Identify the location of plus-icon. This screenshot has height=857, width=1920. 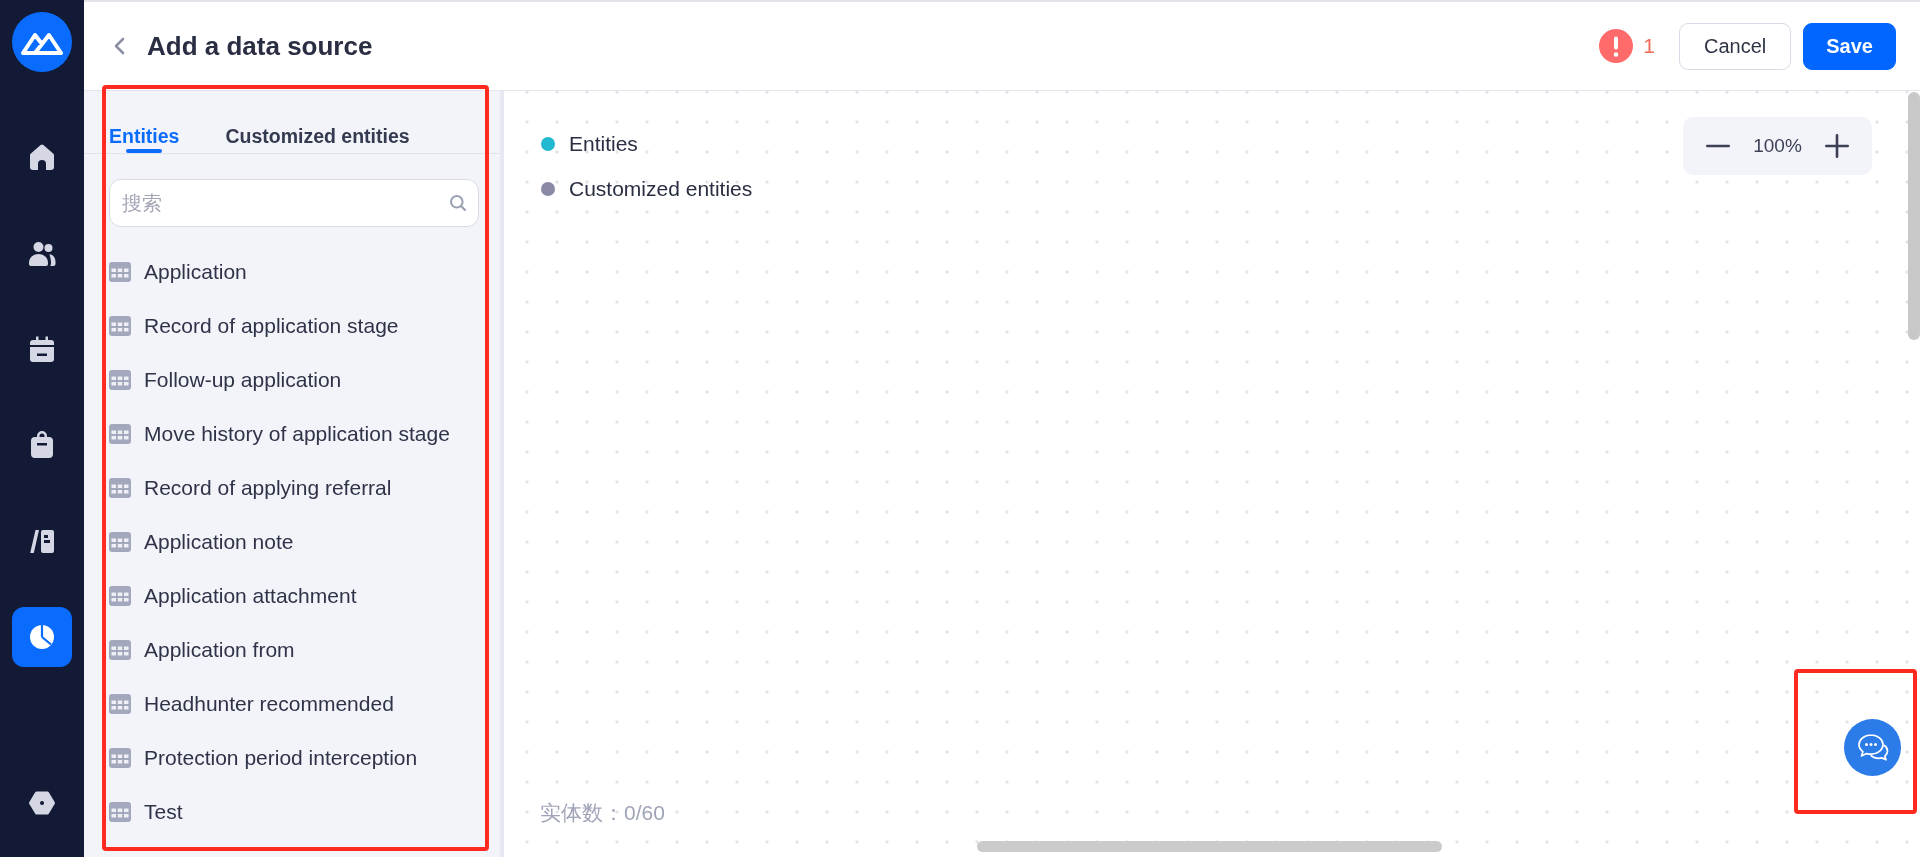
(1837, 146).